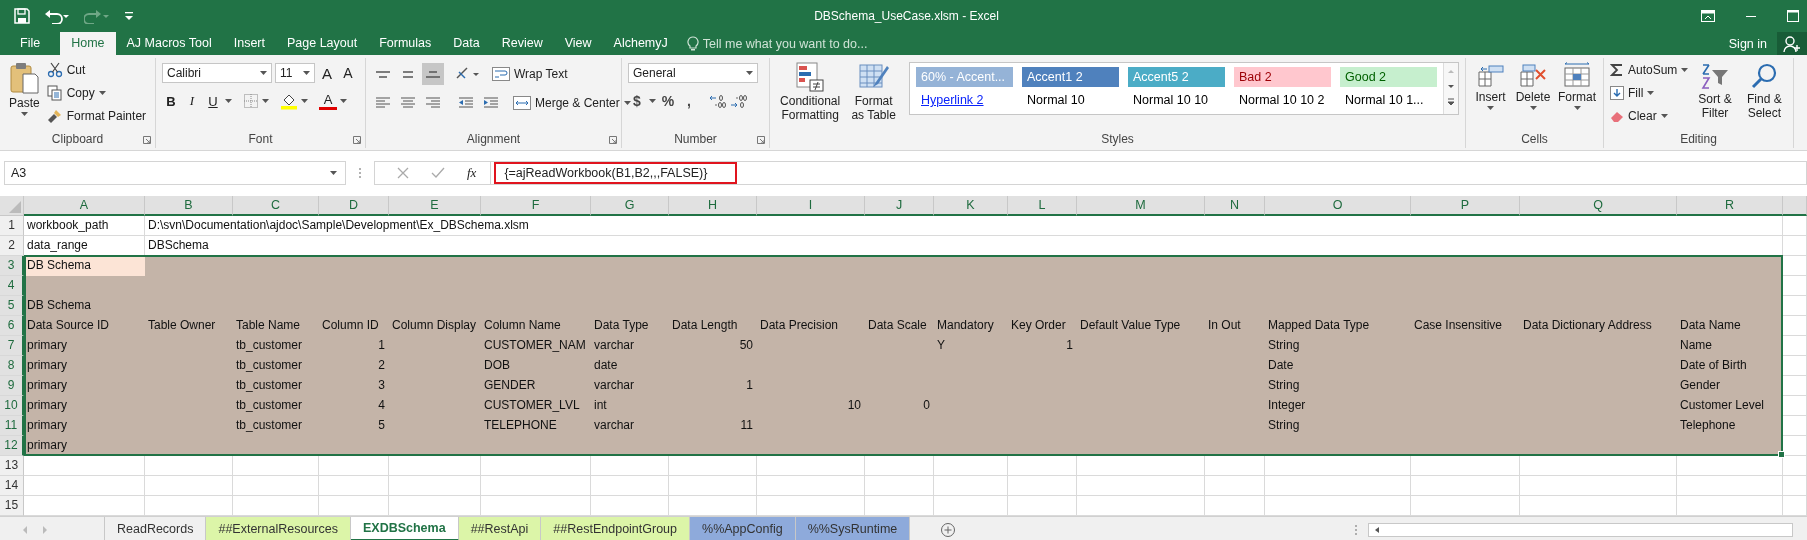 The image size is (1807, 540). I want to click on grow-font-button: A, so click(327, 73).